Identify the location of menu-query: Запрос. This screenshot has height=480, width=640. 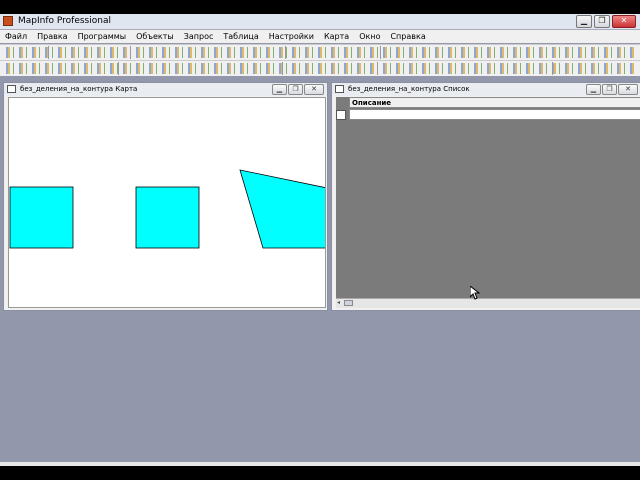
(199, 36).